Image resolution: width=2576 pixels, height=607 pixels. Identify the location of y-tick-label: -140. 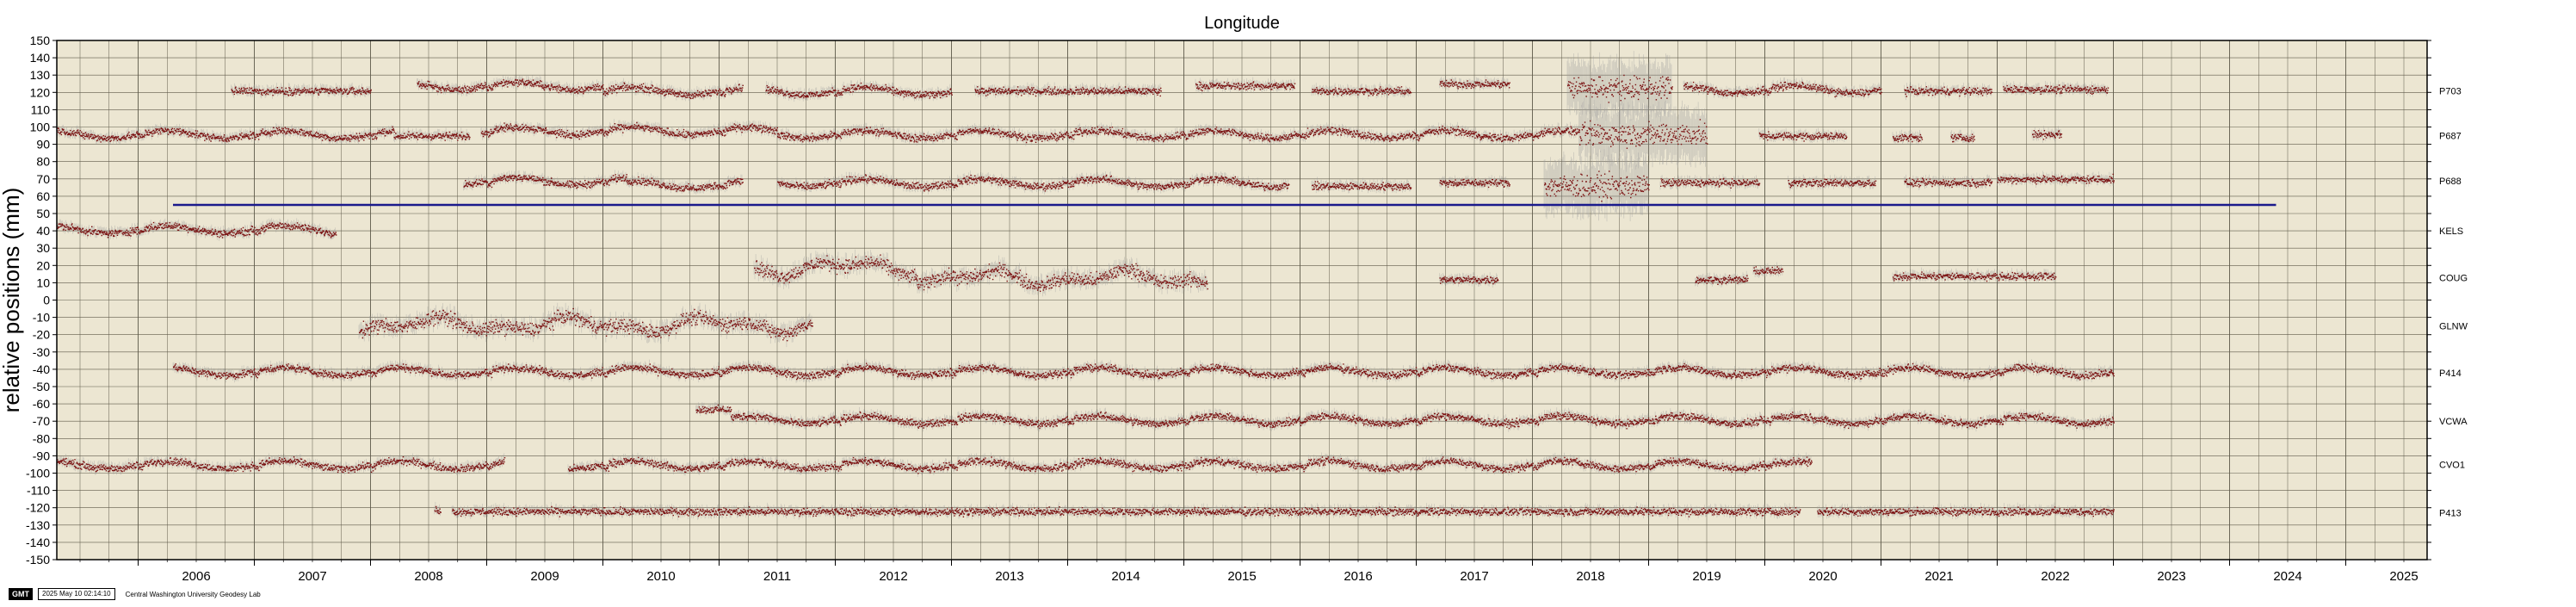
(38, 542).